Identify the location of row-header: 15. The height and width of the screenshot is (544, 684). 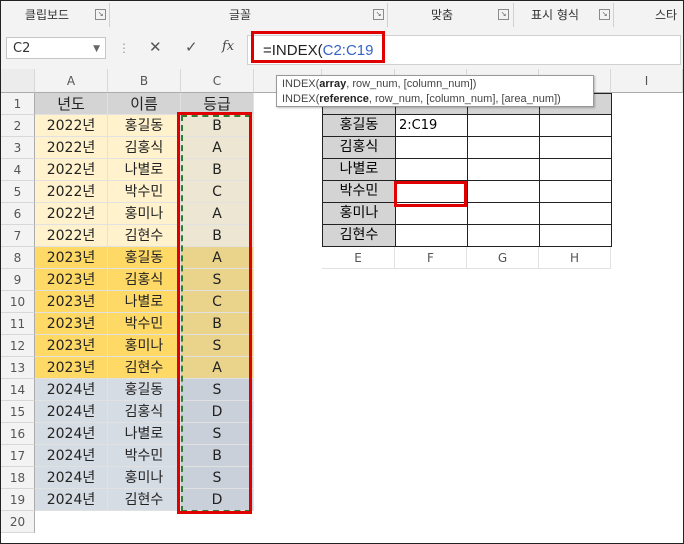
(18, 412).